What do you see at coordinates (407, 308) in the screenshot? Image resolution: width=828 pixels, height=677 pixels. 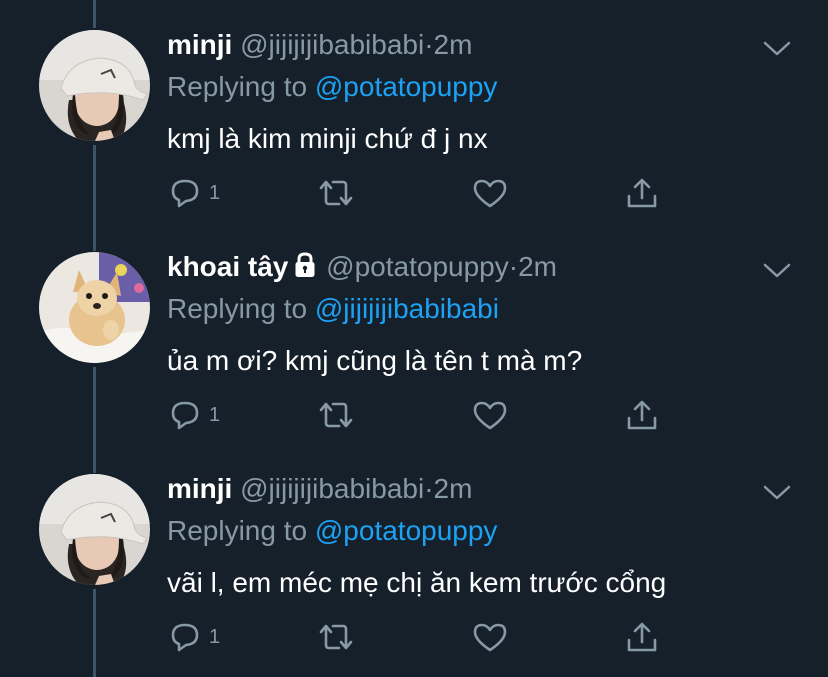 I see `replying-to-handle: @jijijijibabibabi` at bounding box center [407, 308].